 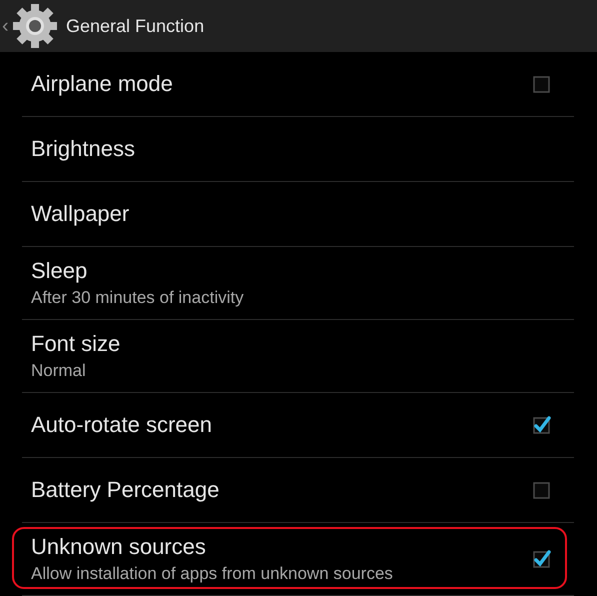 What do you see at coordinates (75, 344) in the screenshot?
I see `setting-title: Font size` at bounding box center [75, 344].